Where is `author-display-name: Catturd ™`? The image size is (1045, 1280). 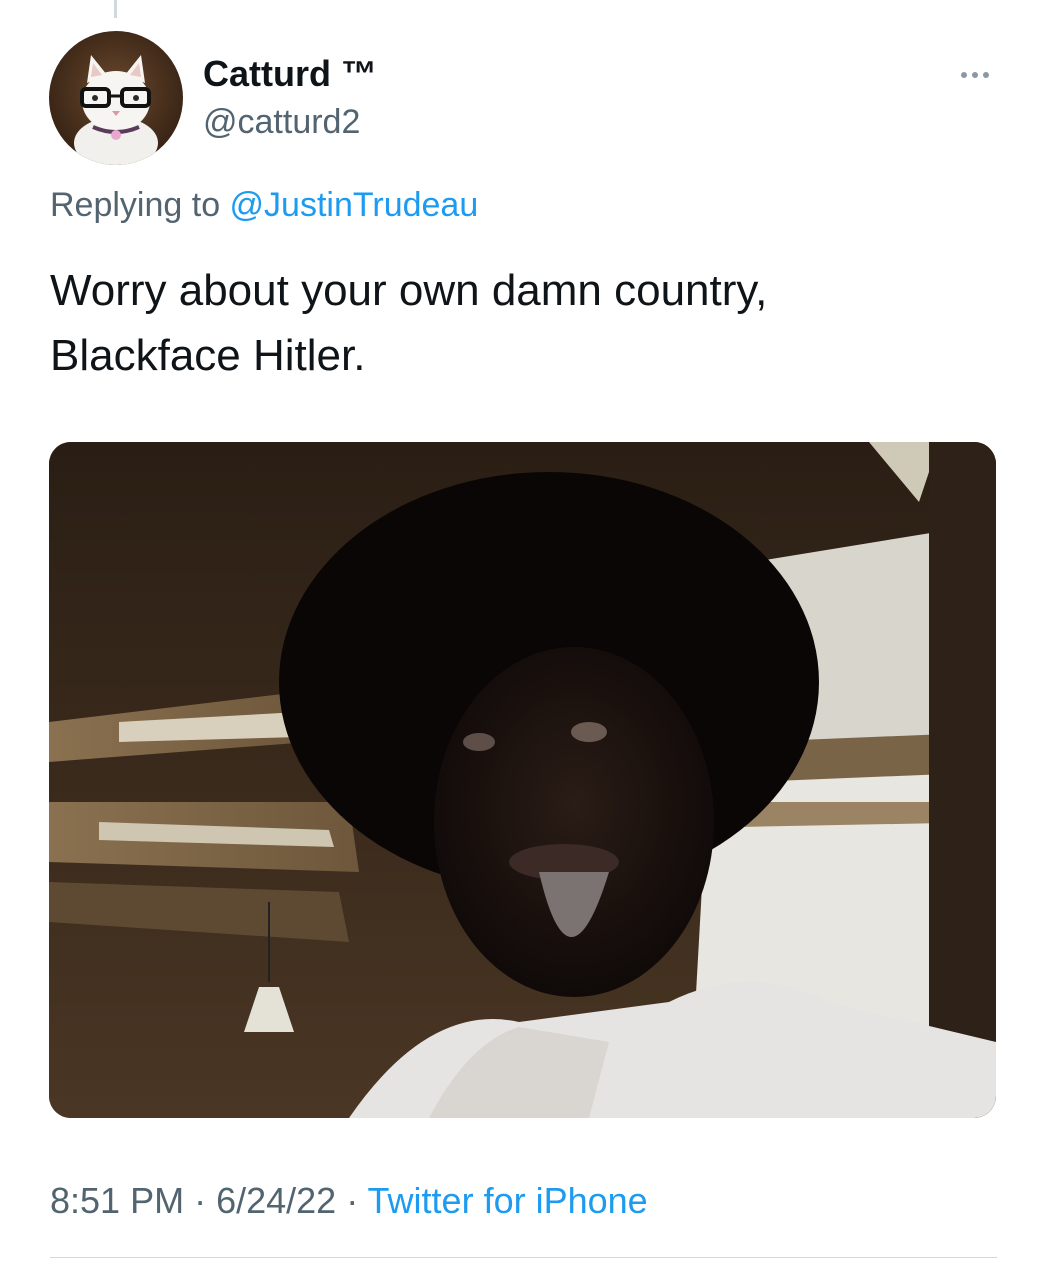 author-display-name: Catturd ™ is located at coordinates (290, 74).